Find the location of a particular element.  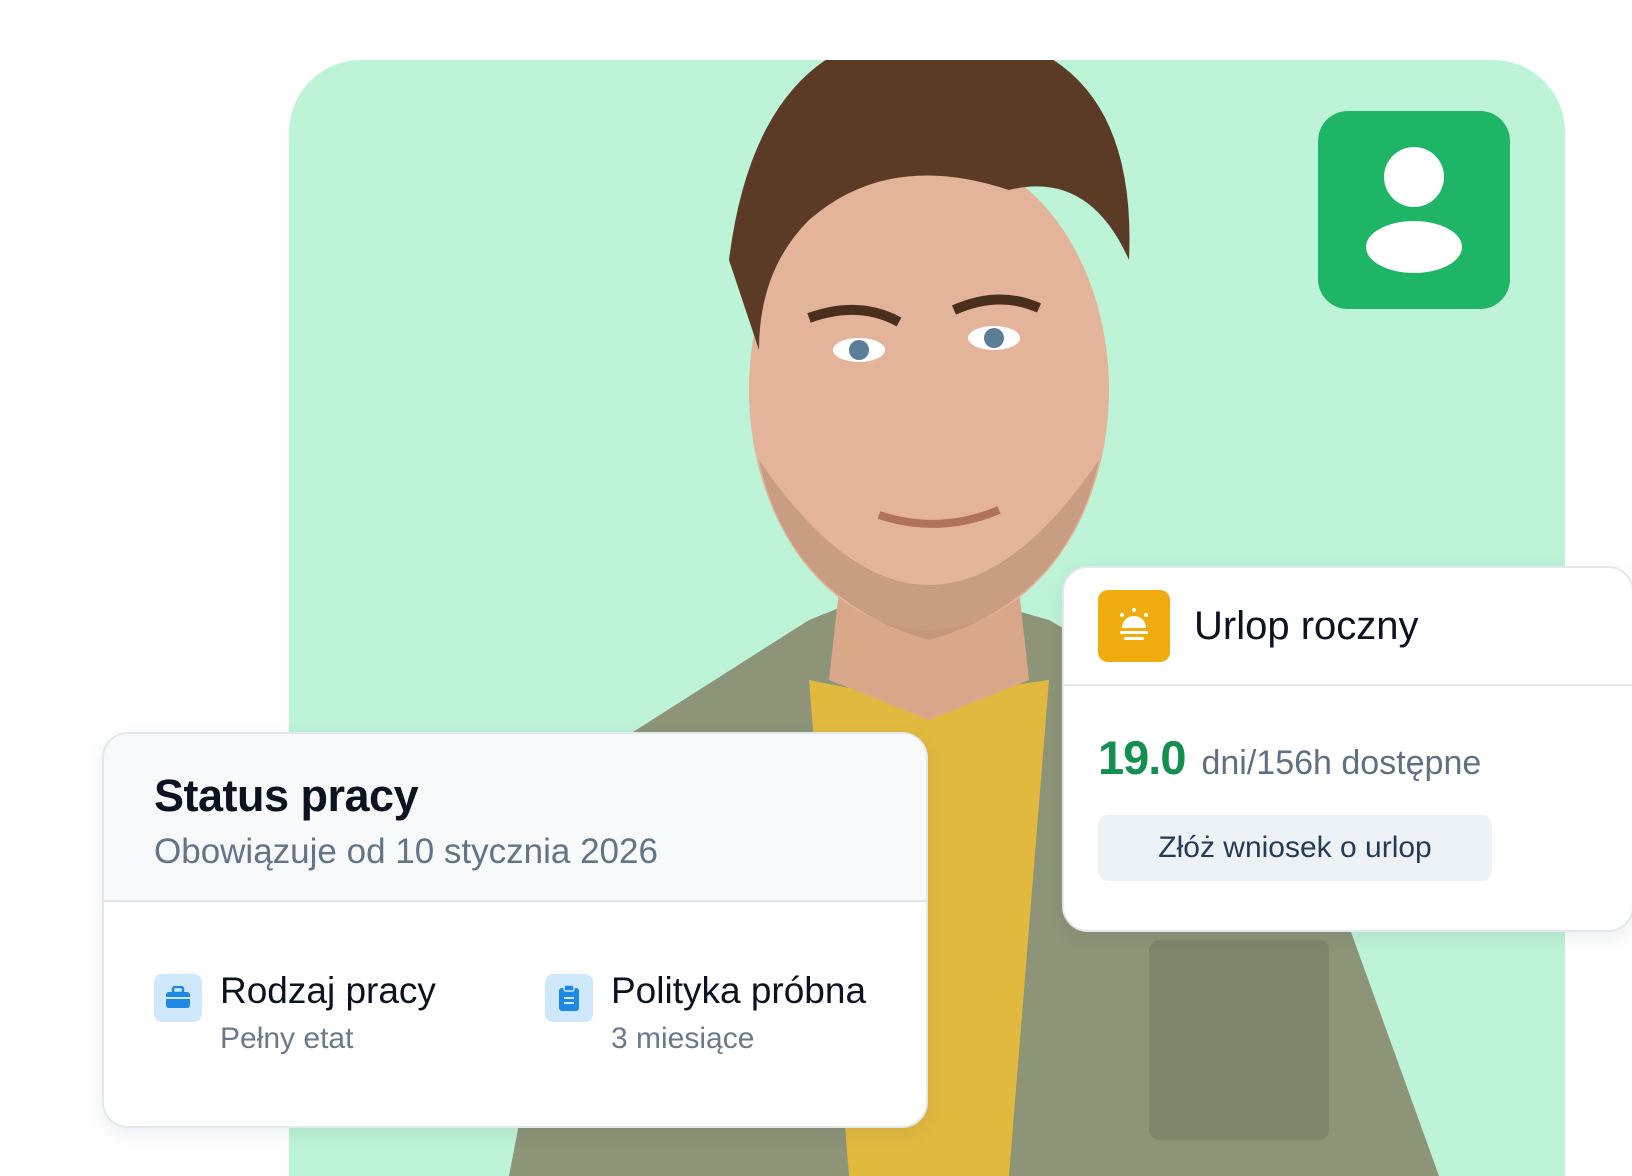

info-item-probation: Polityka próbna 3 miesiące is located at coordinates (705, 1013).